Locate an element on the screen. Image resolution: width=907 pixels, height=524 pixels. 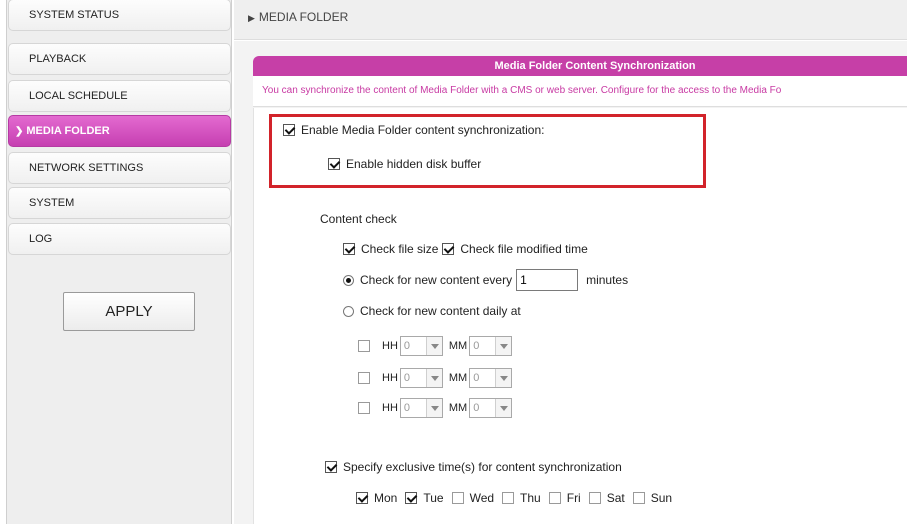
day-label: Wed is located at coordinates (482, 498).